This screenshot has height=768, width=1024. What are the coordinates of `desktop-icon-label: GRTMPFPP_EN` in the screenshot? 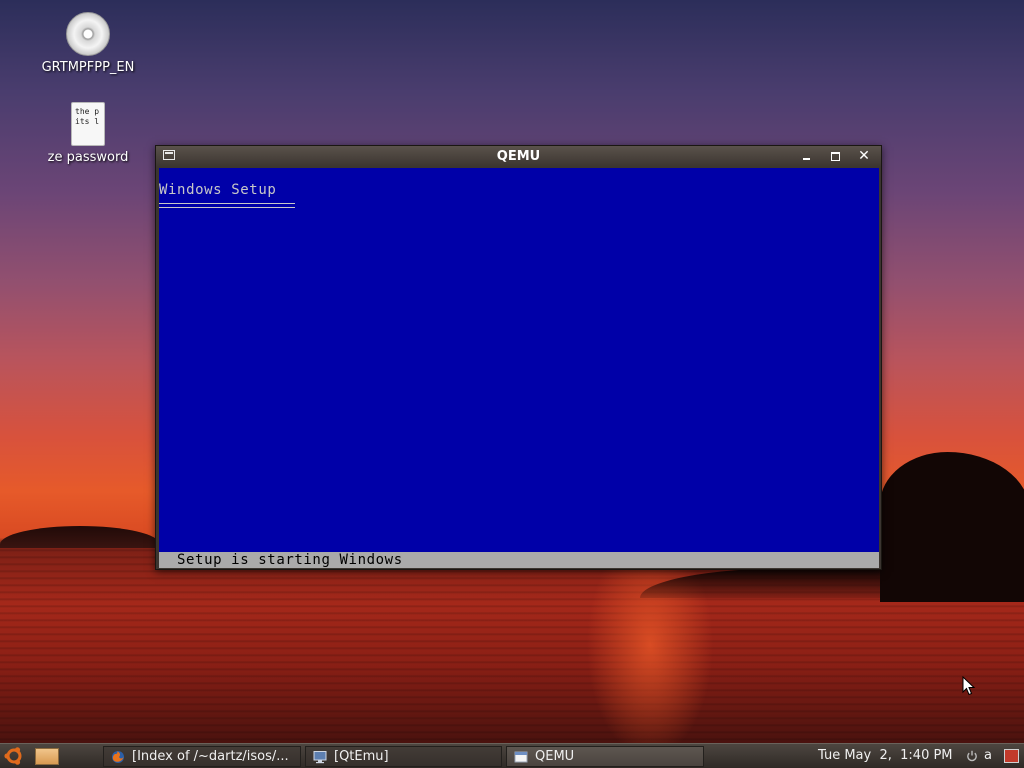 It's located at (88, 67).